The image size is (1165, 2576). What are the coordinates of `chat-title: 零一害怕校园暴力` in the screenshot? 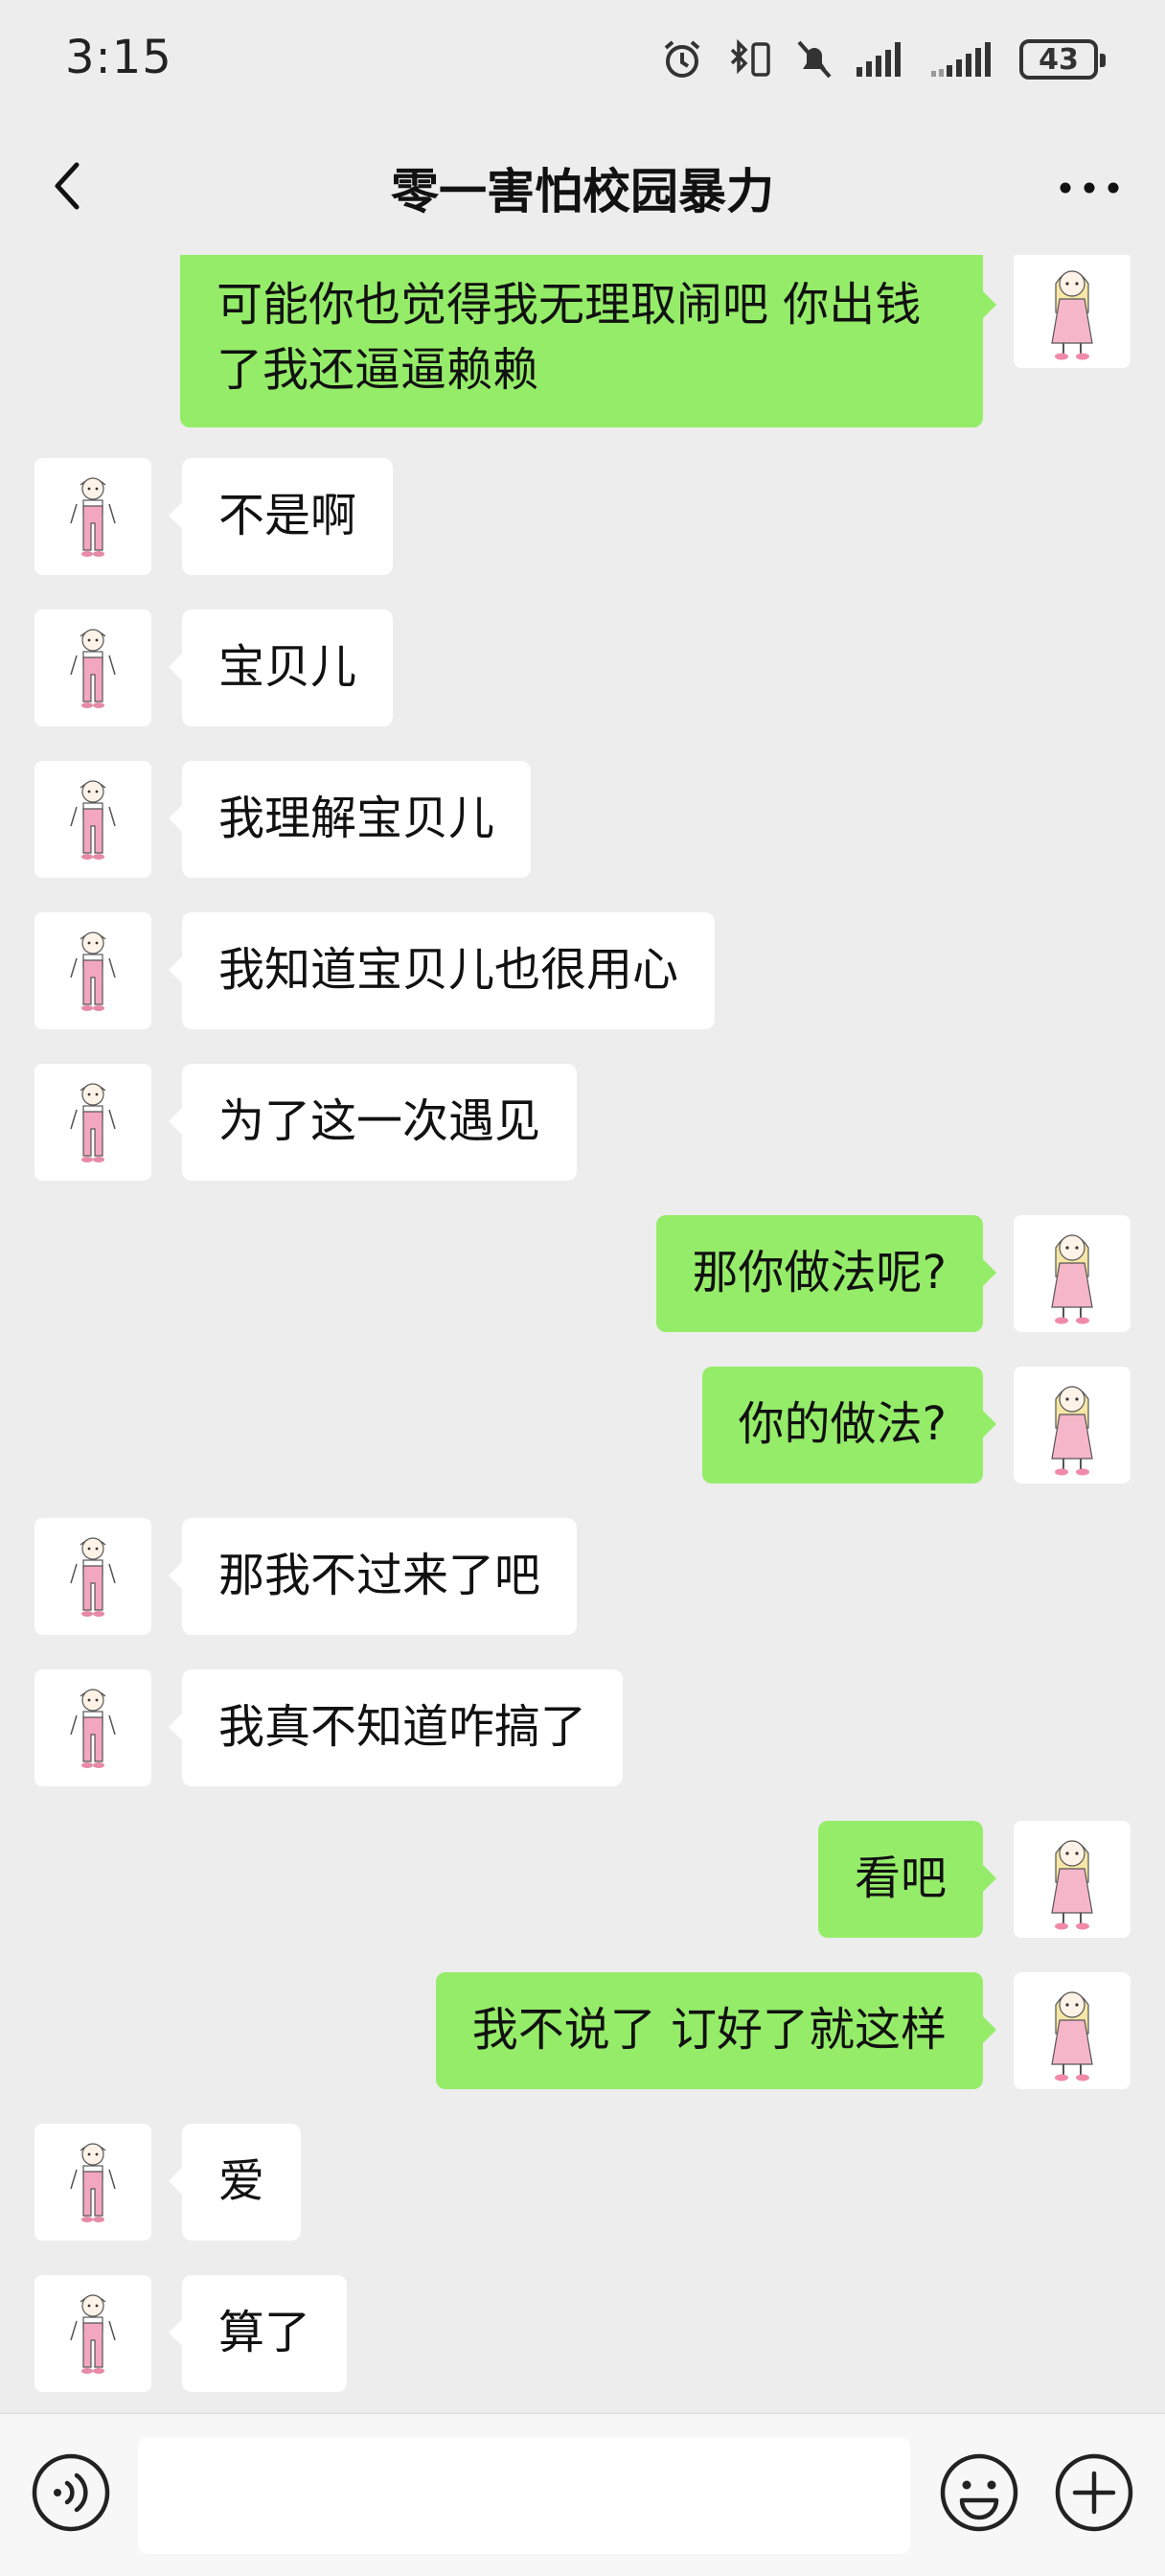 It's located at (582, 191).